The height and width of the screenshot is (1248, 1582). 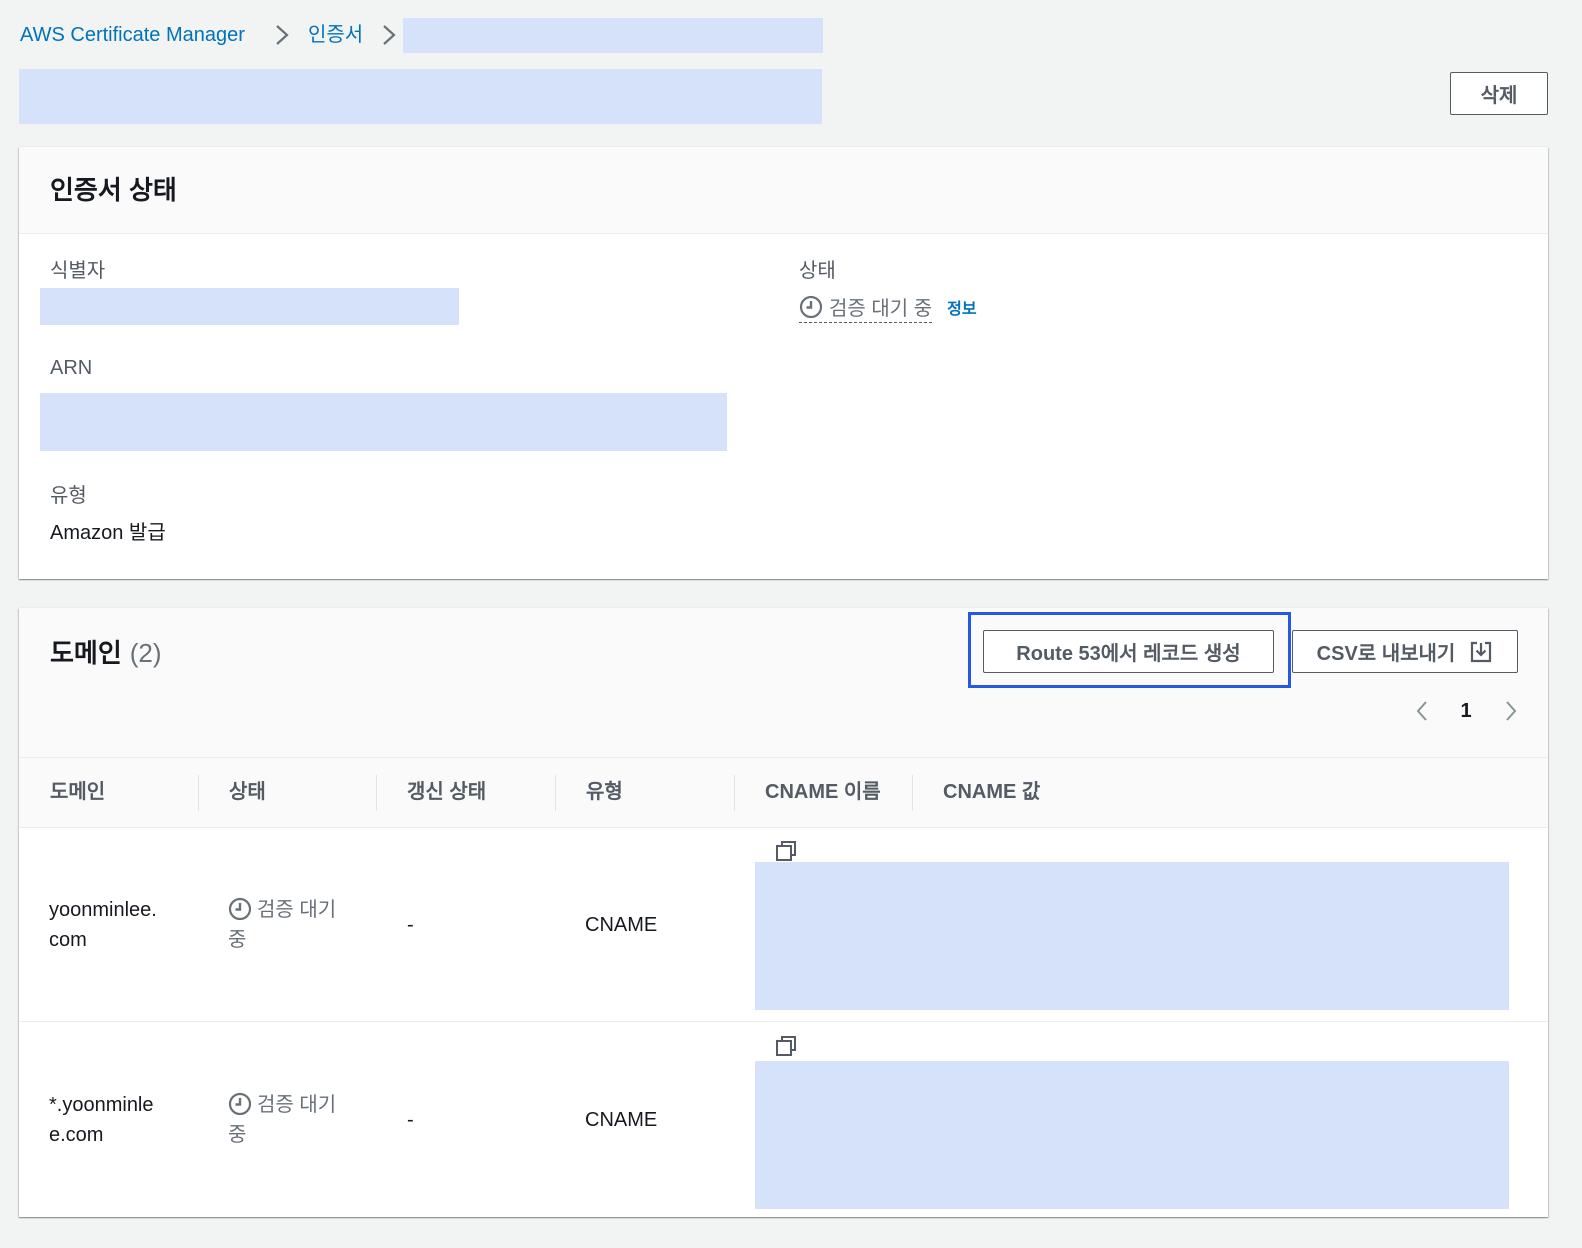 What do you see at coordinates (145, 653) in the screenshot?
I see `domains-count: (2)` at bounding box center [145, 653].